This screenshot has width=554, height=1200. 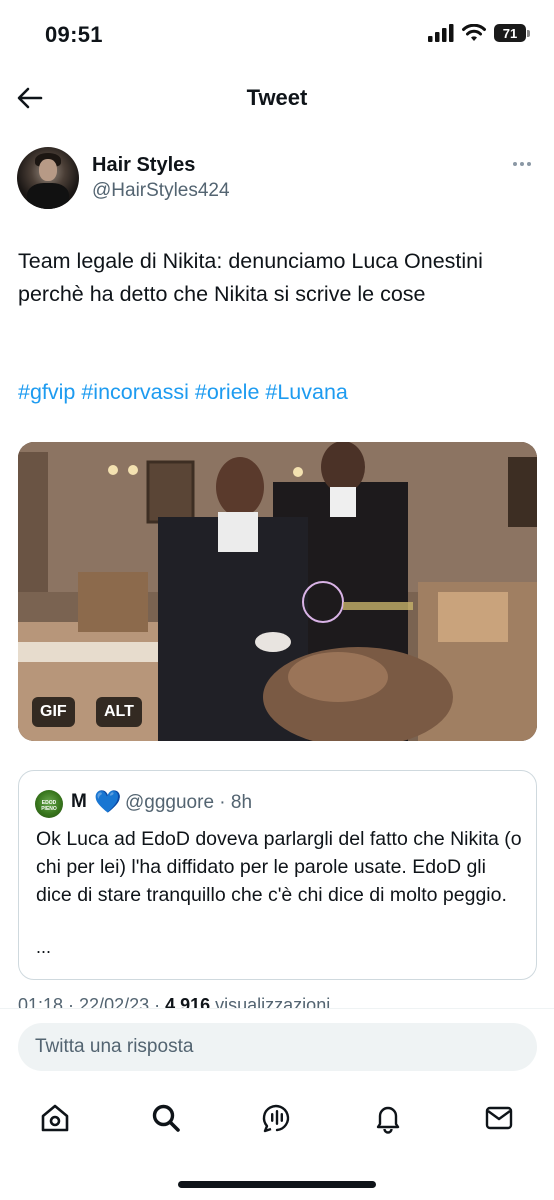 I want to click on page-title: Tweet, so click(x=277, y=97).